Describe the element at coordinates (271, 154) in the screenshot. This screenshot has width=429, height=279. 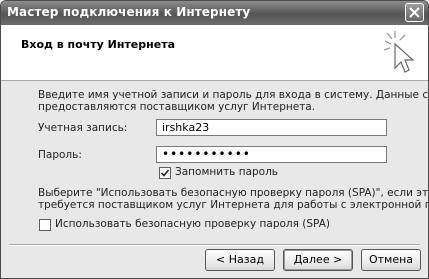
I see `password-input: •••••••••••` at that location.